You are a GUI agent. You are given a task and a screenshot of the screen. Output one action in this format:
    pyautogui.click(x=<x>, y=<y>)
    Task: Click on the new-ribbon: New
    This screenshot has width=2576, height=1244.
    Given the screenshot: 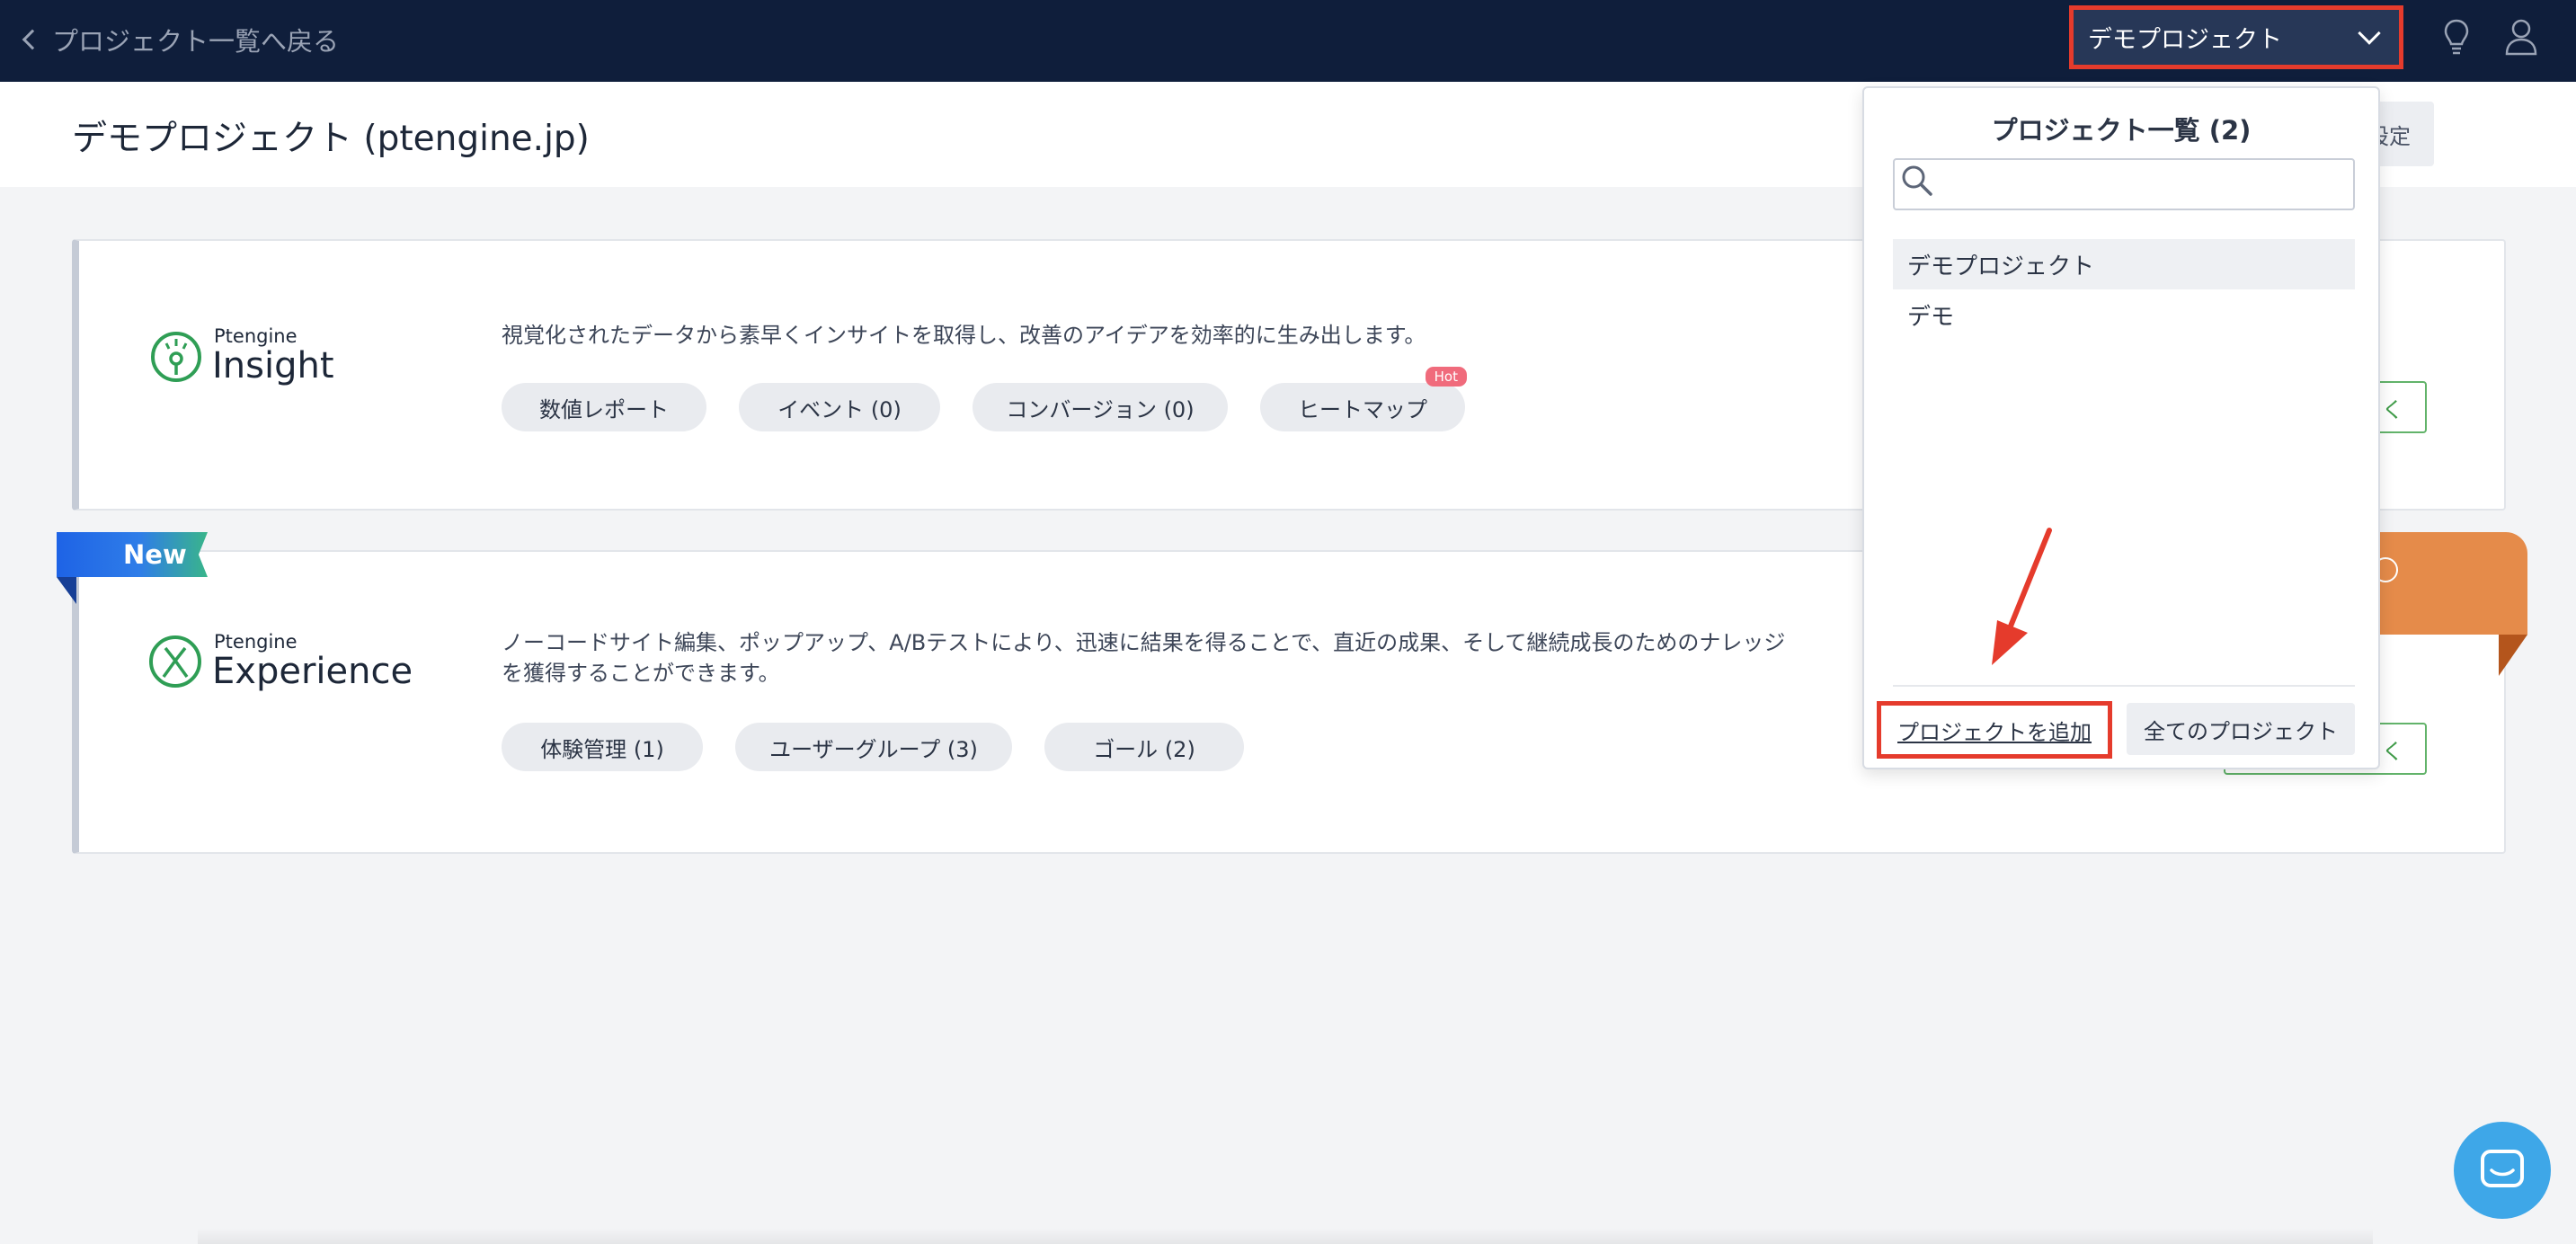 What is the action you would take?
    pyautogui.click(x=132, y=554)
    